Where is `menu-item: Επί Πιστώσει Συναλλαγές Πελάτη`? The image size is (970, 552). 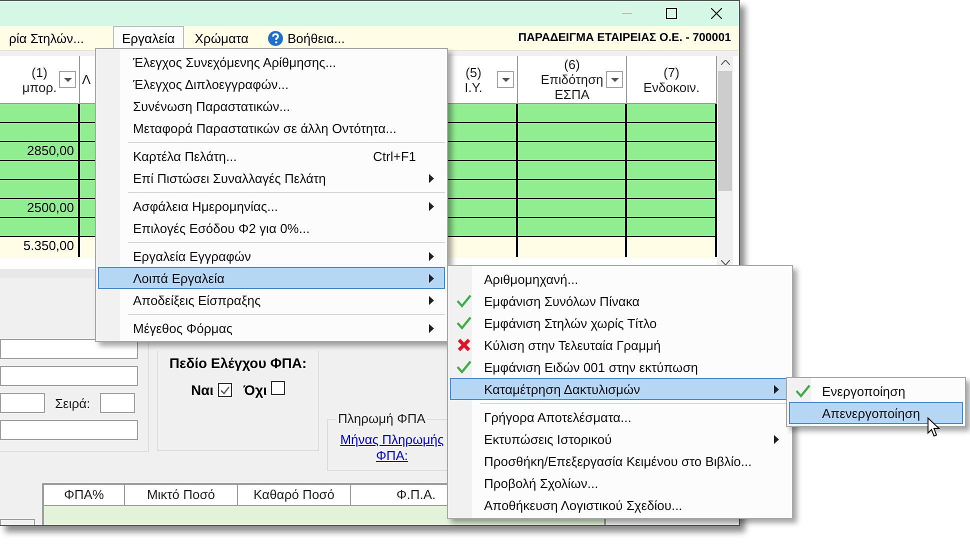
menu-item: Επί Πιστώσει Συναλλαγές Πελάτη is located at coordinates (271, 178).